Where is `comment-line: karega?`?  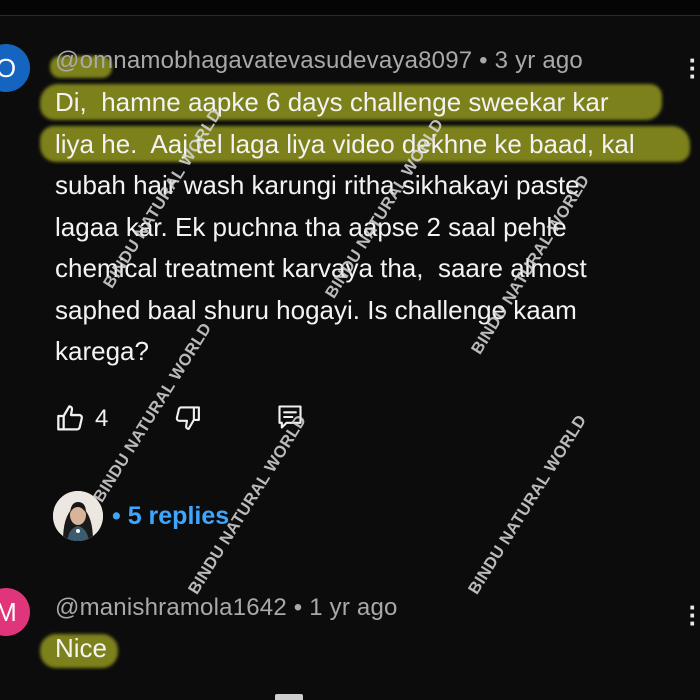 comment-line: karega? is located at coordinates (102, 351).